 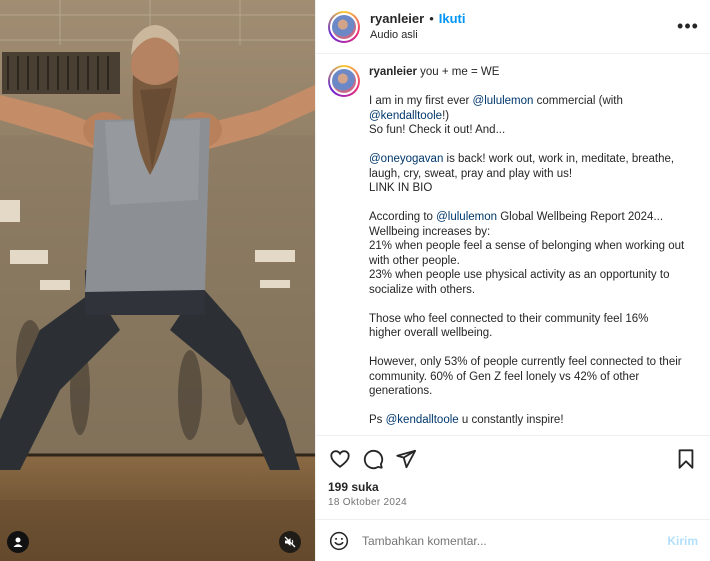 What do you see at coordinates (406, 159) in the screenshot?
I see `mention-link: @oneyogavan` at bounding box center [406, 159].